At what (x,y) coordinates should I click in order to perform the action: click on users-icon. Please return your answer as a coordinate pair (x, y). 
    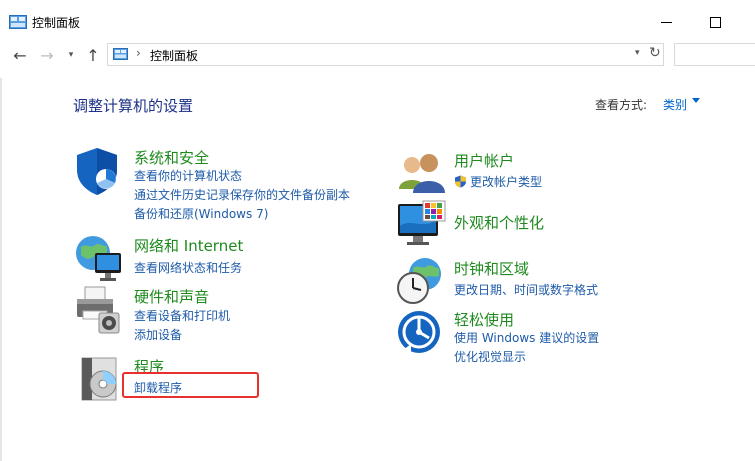
    Looking at the image, I should click on (422, 173).